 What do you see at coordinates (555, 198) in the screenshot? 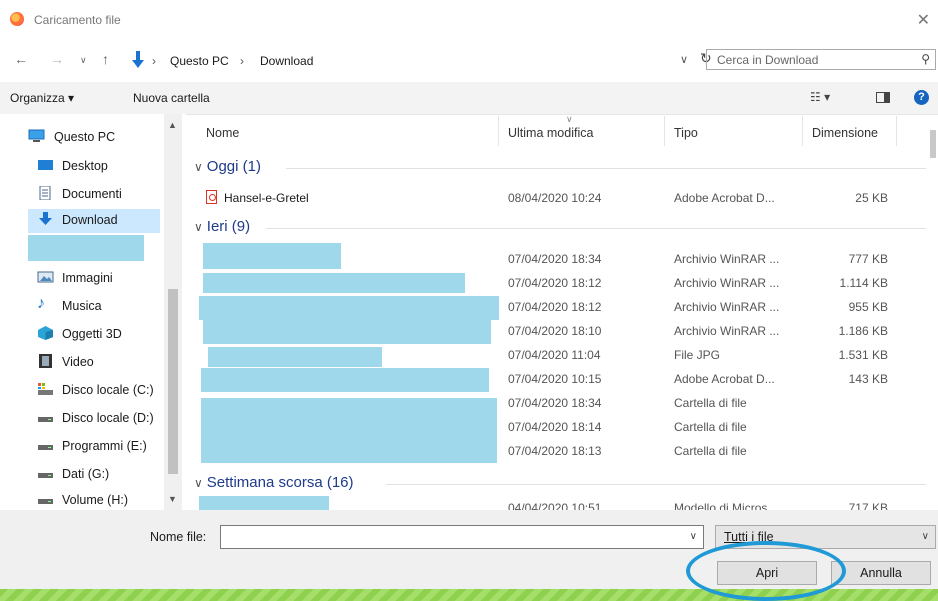
I see `file-date: 08/04/2020 10:24` at bounding box center [555, 198].